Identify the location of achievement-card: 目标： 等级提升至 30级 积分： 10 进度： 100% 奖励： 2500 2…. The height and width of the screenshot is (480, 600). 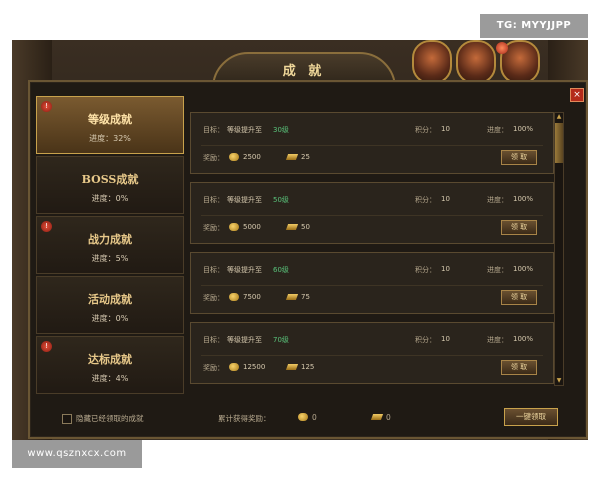
(372, 143).